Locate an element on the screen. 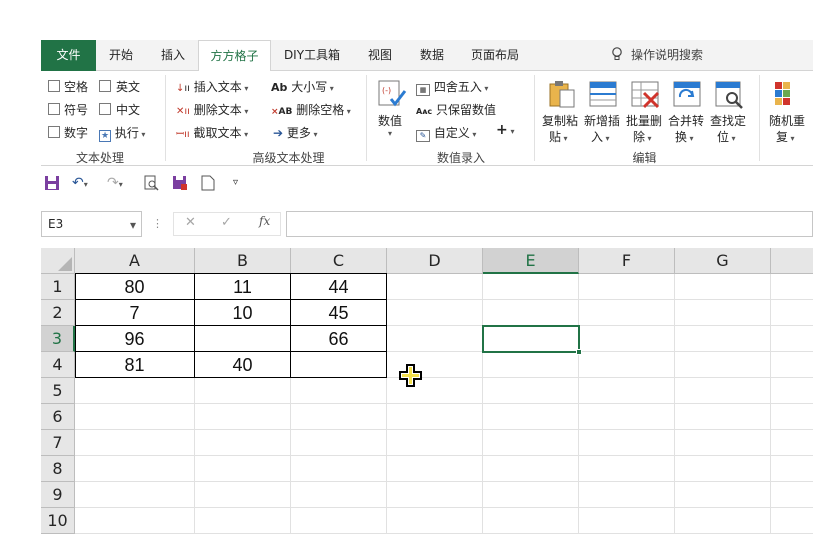  row-header-2: 2 is located at coordinates (58, 313).